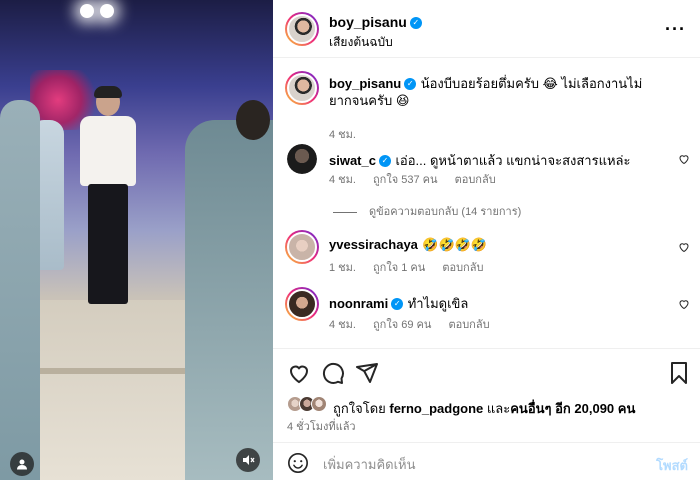 The height and width of the screenshot is (480, 700). What do you see at coordinates (108, 202) in the screenshot?
I see `performer` at bounding box center [108, 202].